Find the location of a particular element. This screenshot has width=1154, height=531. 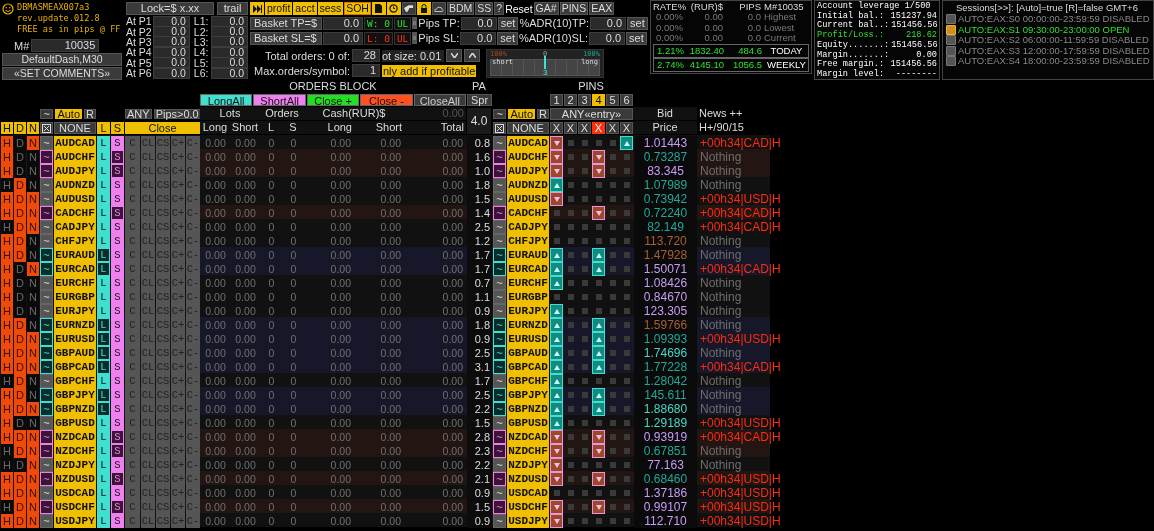

pin-tab: 2 is located at coordinates (570, 100).